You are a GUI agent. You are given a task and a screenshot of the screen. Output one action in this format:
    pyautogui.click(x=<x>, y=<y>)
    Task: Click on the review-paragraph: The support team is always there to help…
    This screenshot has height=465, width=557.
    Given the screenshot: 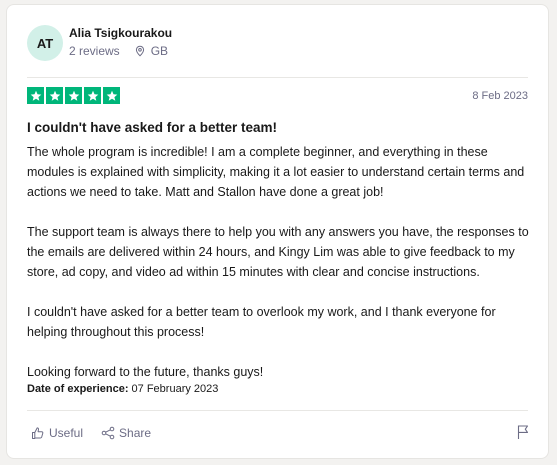 What is the action you would take?
    pyautogui.click(x=278, y=252)
    